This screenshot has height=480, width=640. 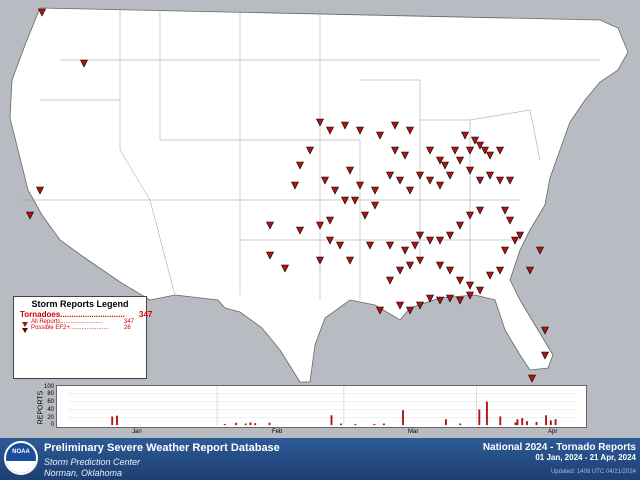 What do you see at coordinates (50, 418) in the screenshot?
I see `ytick: 20` at bounding box center [50, 418].